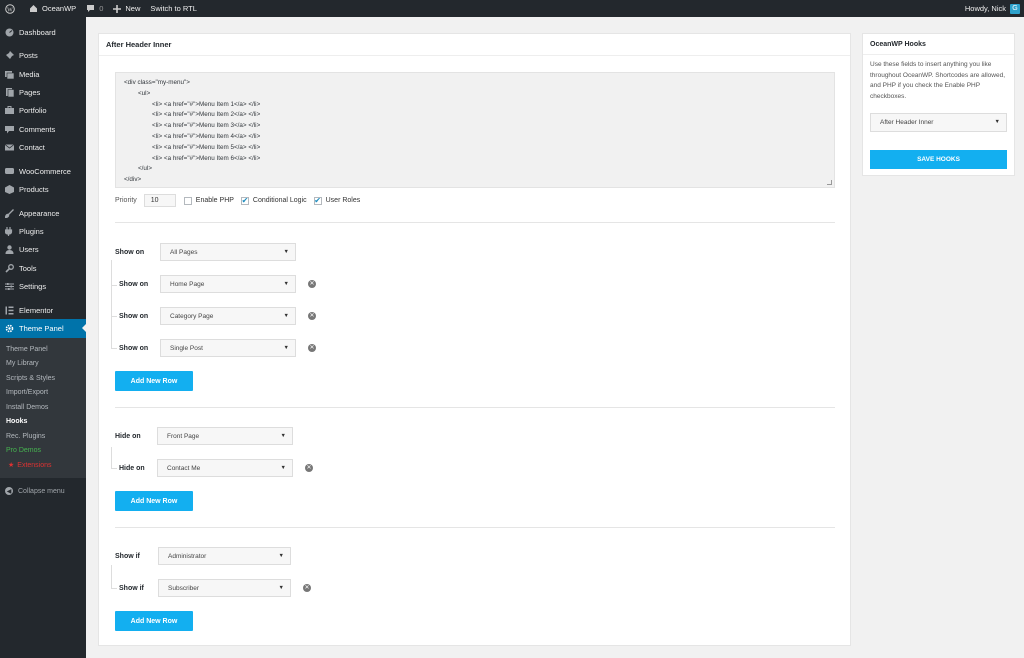  Describe the element at coordinates (317, 200) in the screenshot. I see `user-roles-checkbox: ✔` at that location.